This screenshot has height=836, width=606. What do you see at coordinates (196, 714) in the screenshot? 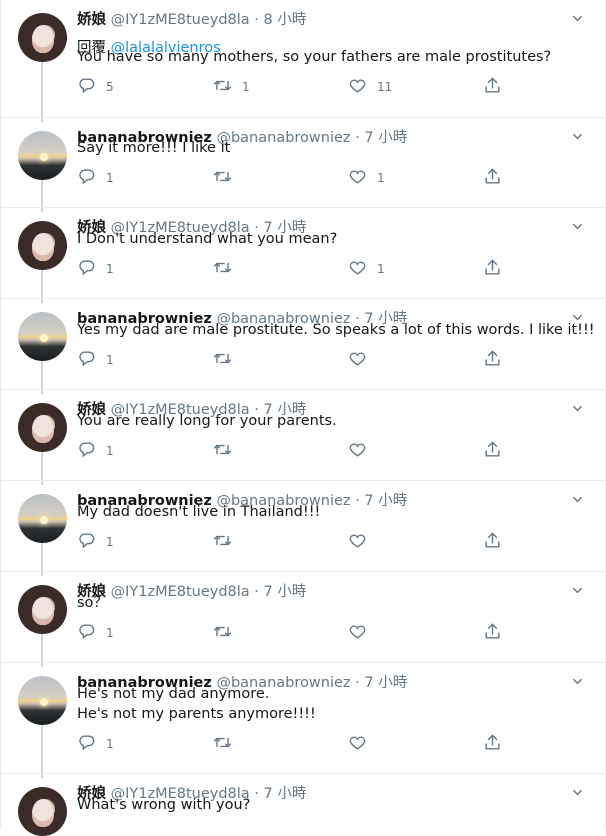
I see `tweet-text-line: He's not my parents anymore!!!!` at bounding box center [196, 714].